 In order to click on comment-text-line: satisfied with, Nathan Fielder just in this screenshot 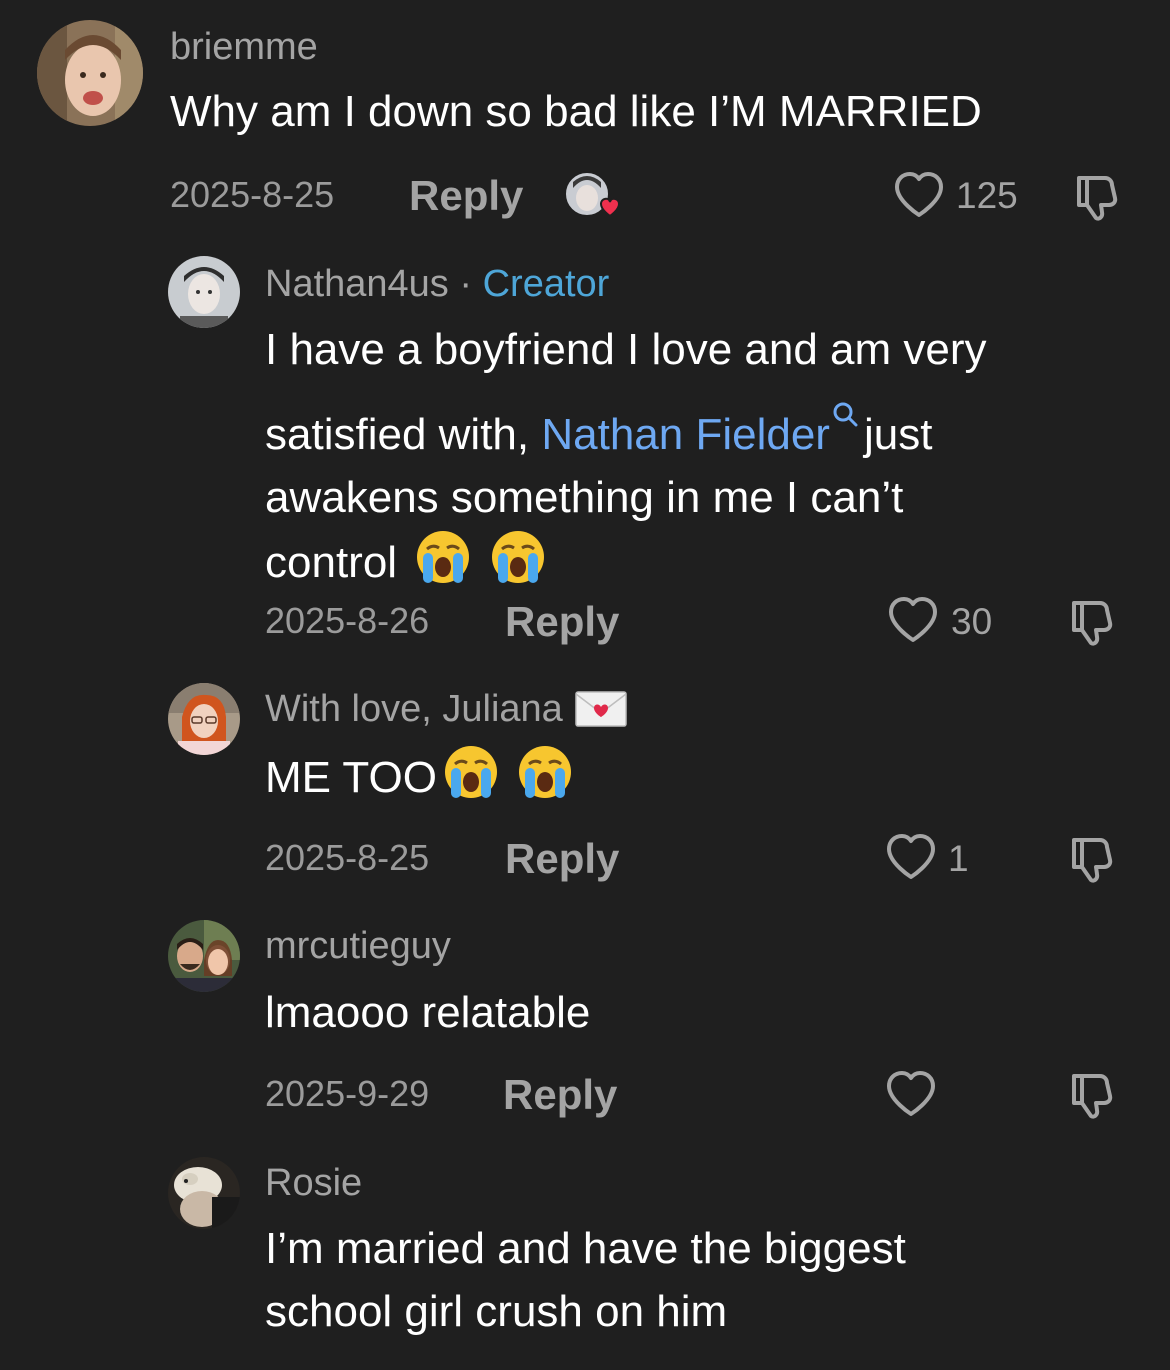, I will do `click(626, 423)`.